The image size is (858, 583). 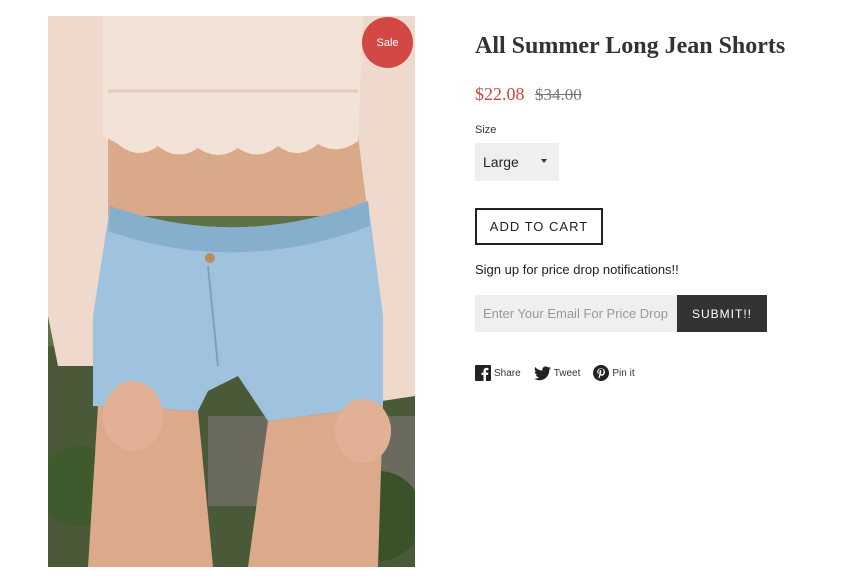 I want to click on size-select: Large, so click(x=517, y=162).